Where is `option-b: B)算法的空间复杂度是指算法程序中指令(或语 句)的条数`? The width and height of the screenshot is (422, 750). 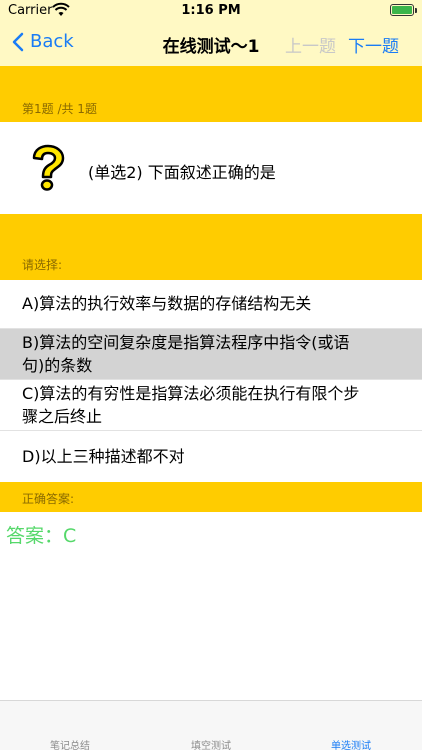 option-b: B)算法的空间复杂度是指算法程序中指令(或语 句)的条数 is located at coordinates (211, 354).